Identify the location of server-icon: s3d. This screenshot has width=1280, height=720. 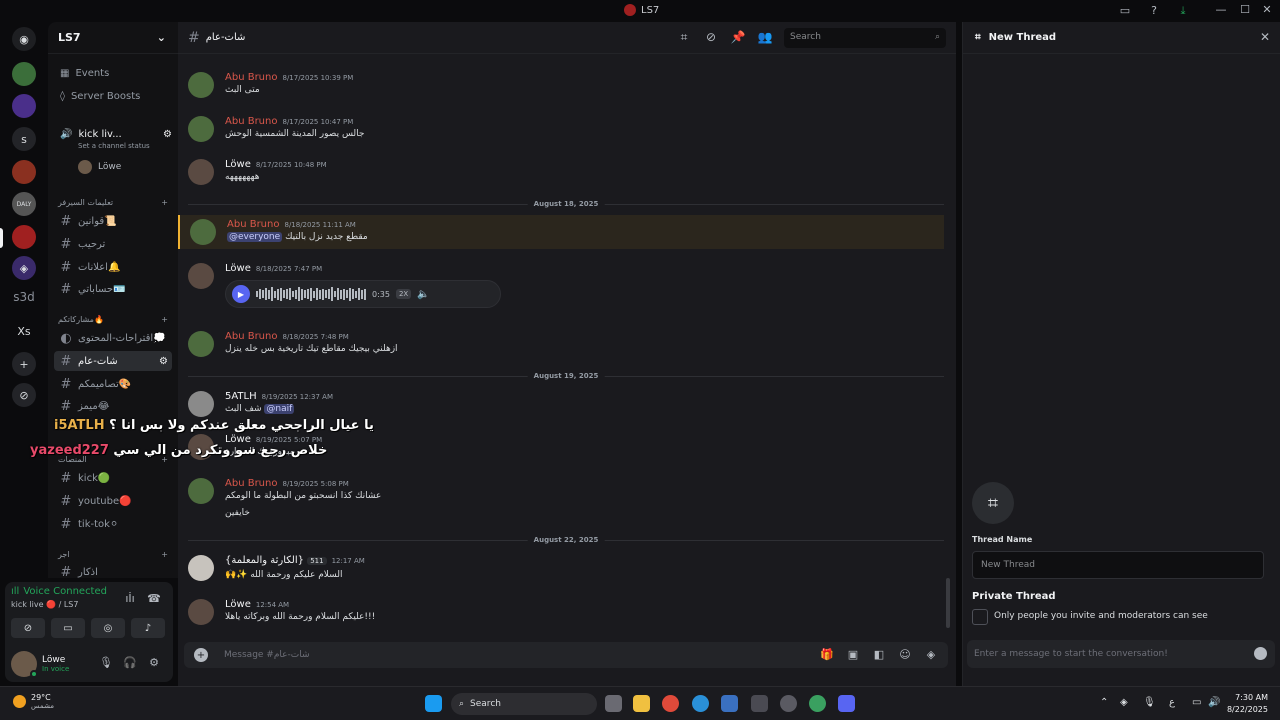
(24, 297).